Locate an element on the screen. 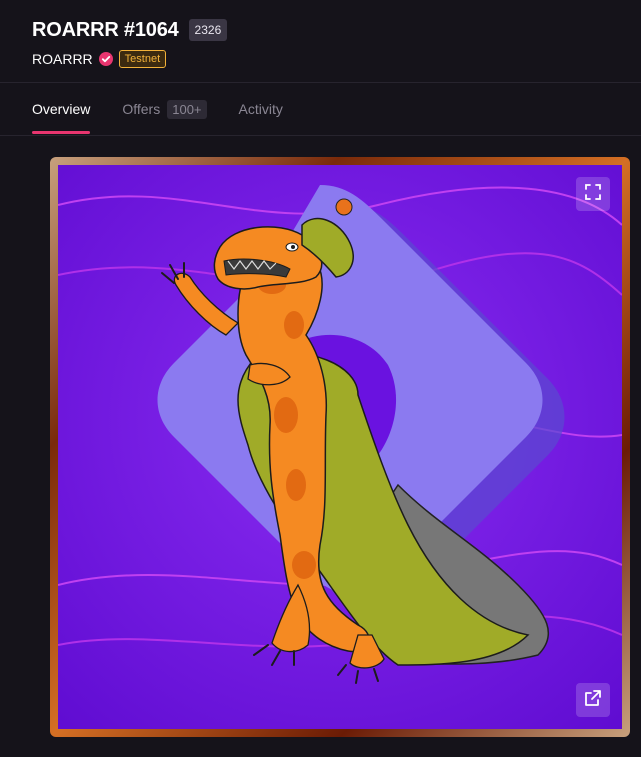 The width and height of the screenshot is (641, 757). tab-overview: Overview is located at coordinates (61, 109).